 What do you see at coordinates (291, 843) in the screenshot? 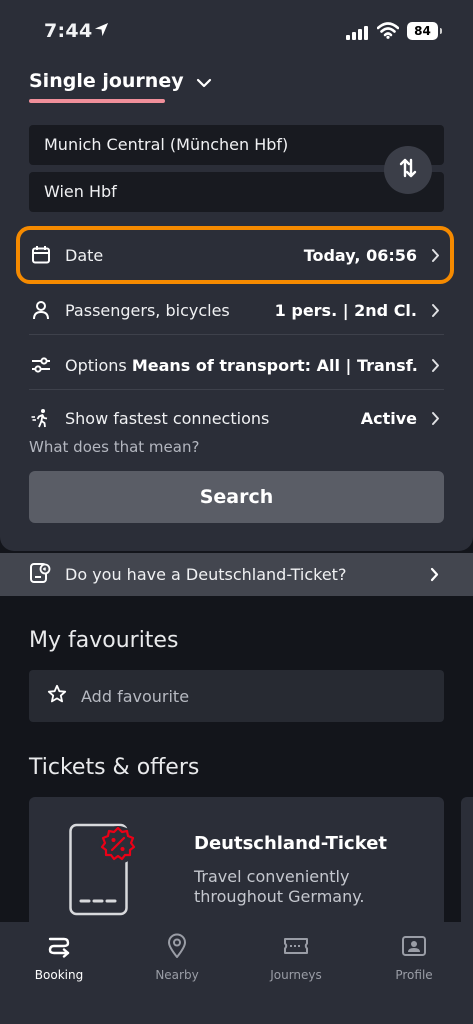
I see `offer-card-title: Deutschland-Ticket` at bounding box center [291, 843].